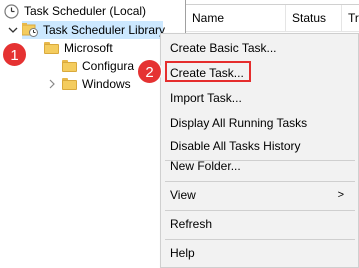 Image resolution: width=359 pixels, height=268 pixels. Describe the element at coordinates (259, 195) in the screenshot. I see `menu-item-view: View >` at that location.